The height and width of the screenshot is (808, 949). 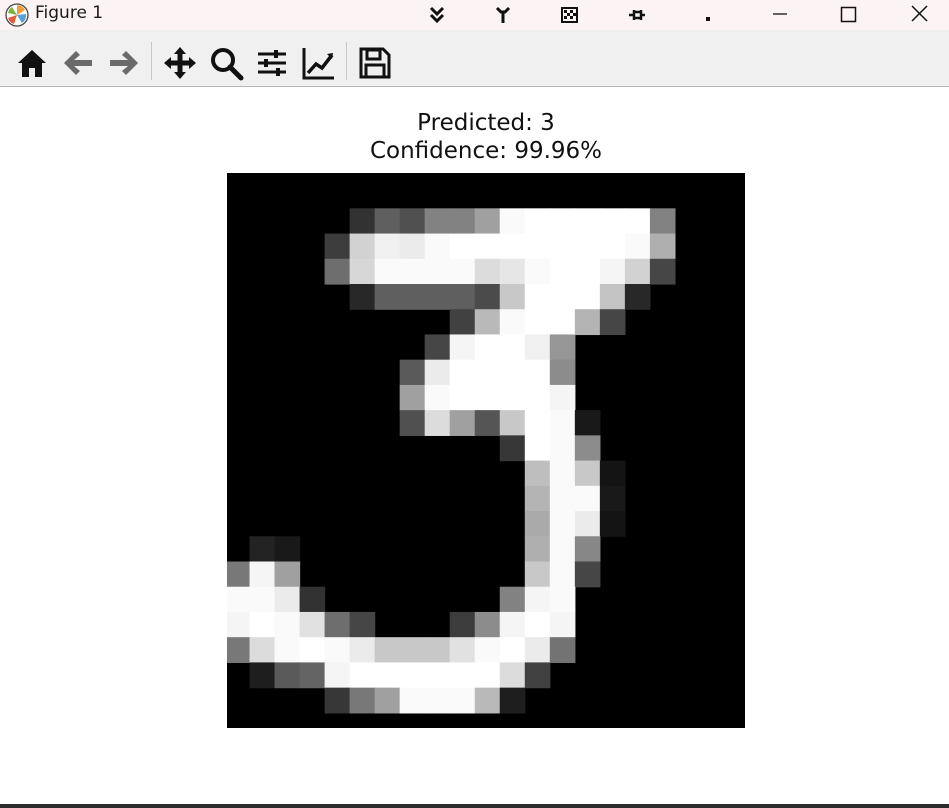 I want to click on dot-icon, so click(x=709, y=15).